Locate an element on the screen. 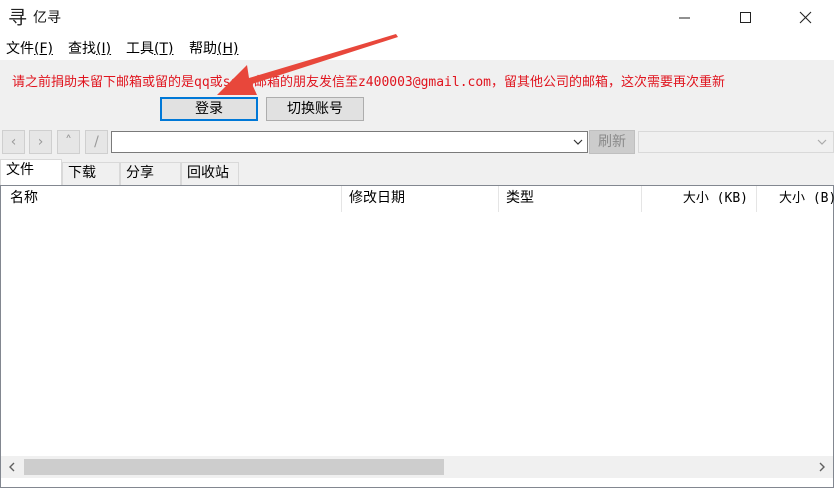  chevron-up-icon: ˄ is located at coordinates (68, 142).